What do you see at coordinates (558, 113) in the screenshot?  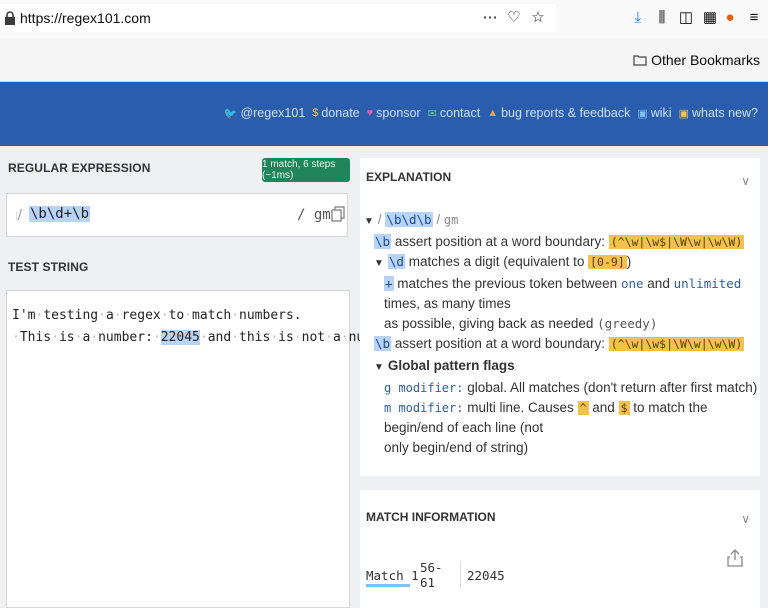 I see `bug-reports-link: ▲ bug reports & feedback` at bounding box center [558, 113].